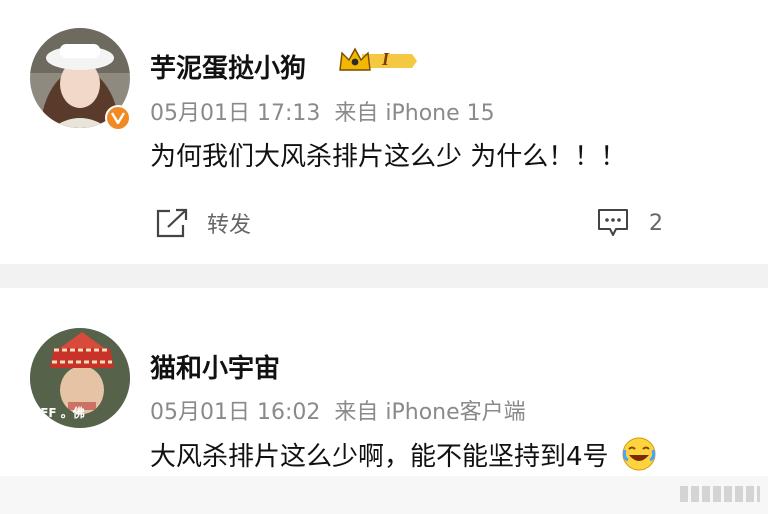  I want to click on post-meta: 05月01日 17:13 来自 iPhone 15, so click(322, 111).